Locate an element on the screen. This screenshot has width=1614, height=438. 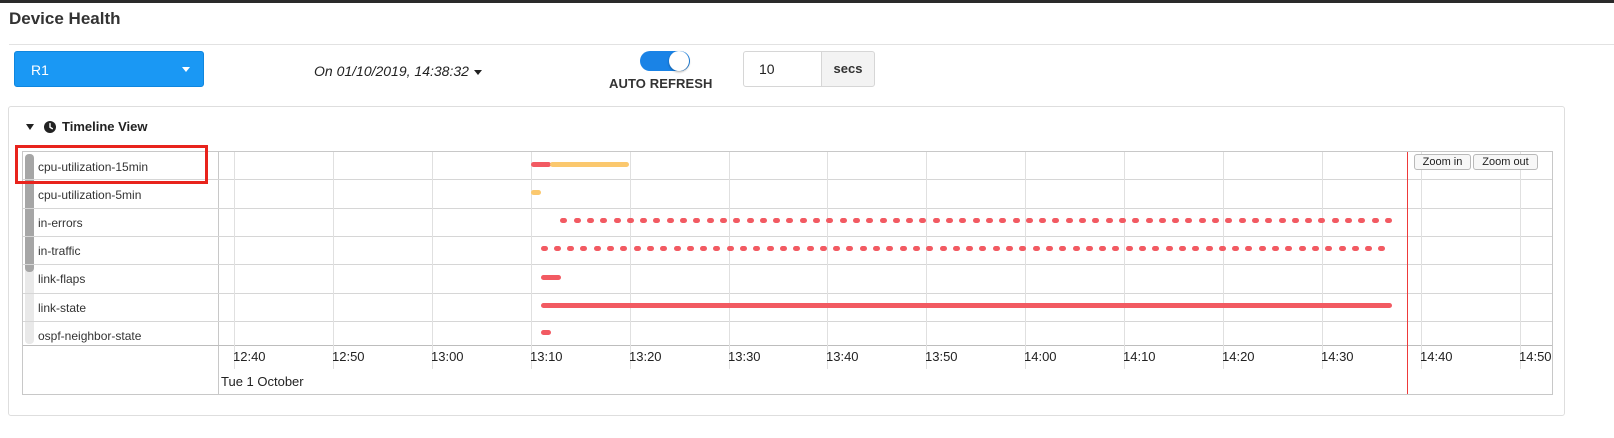
date-picker: On 01/10/2019, 14:38:32 is located at coordinates (398, 71).